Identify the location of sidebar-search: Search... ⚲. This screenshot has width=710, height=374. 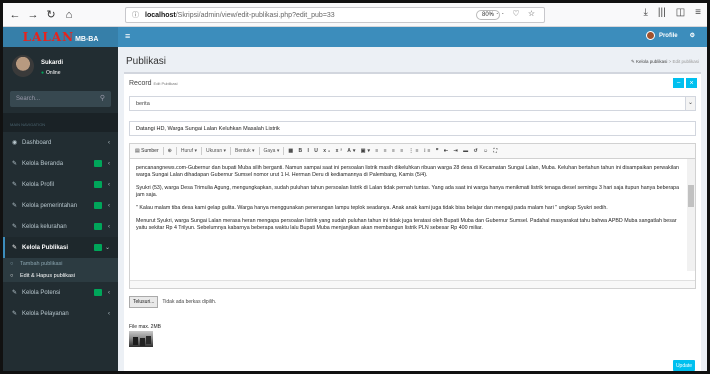
(60, 99).